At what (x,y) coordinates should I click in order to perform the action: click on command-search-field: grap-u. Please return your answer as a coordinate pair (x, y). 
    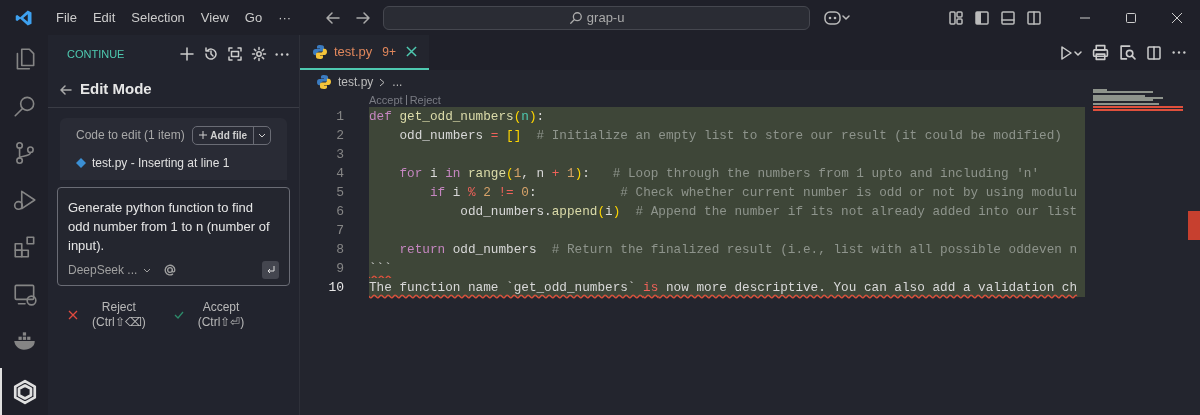
    Looking at the image, I should click on (597, 17).